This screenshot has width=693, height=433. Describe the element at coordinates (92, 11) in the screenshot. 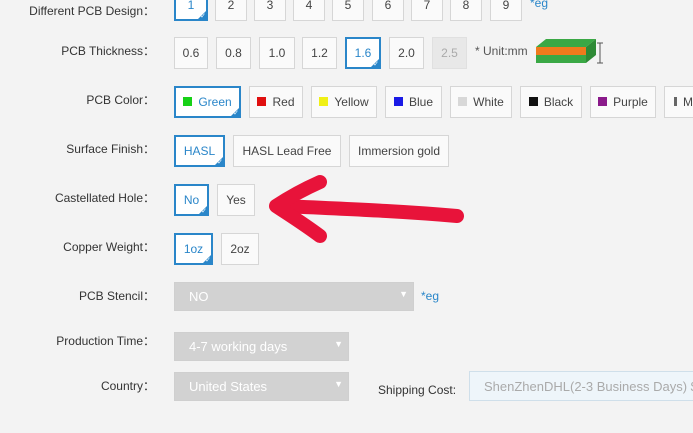

I see `design-label: Different PCB Design：` at that location.